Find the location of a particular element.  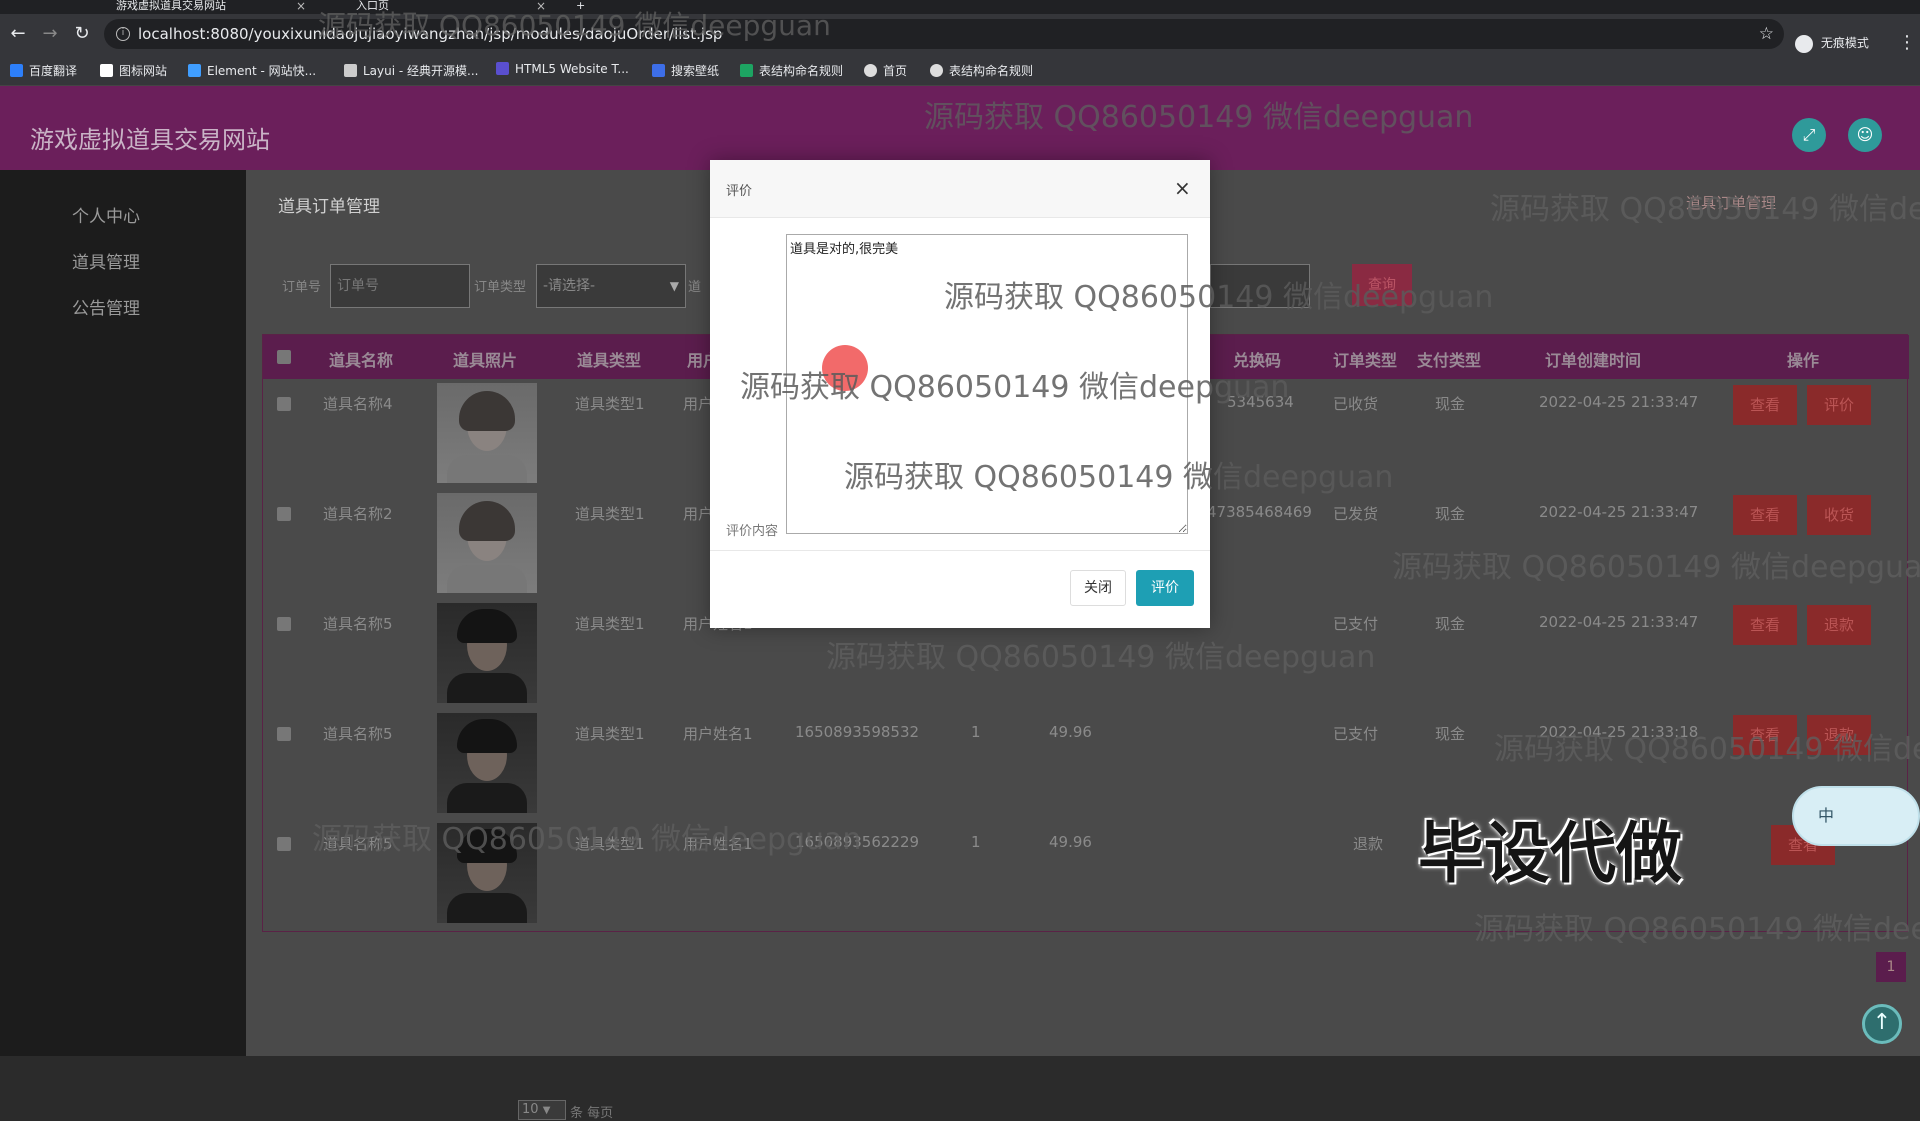

review-button: 评价 is located at coordinates (1839, 405).